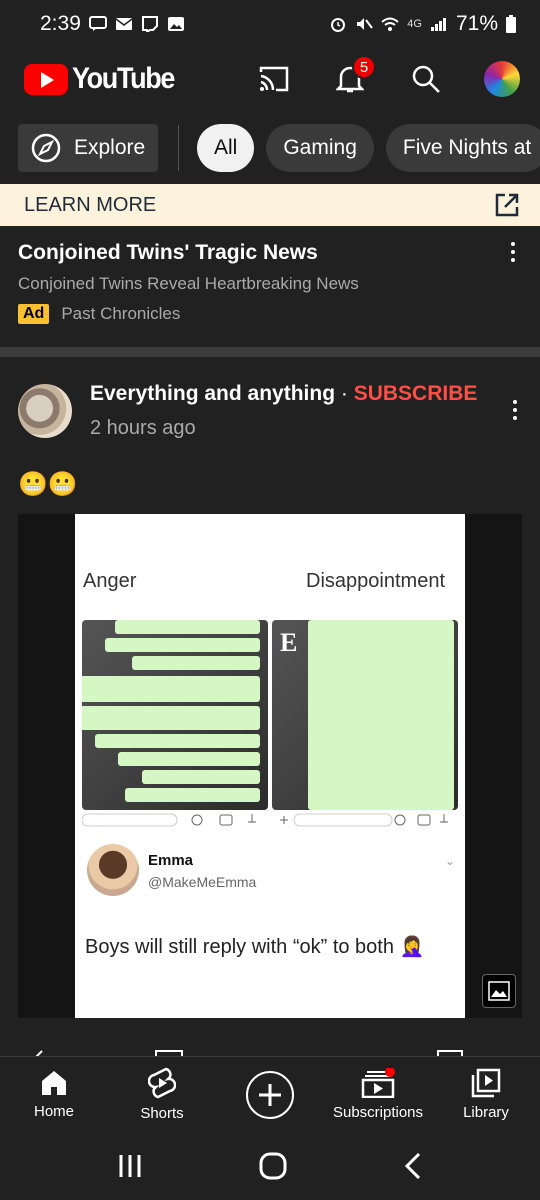 The image size is (540, 1200). Describe the element at coordinates (365, 715) in the screenshot. I see `chat-screenshot-disappointment: E` at that location.